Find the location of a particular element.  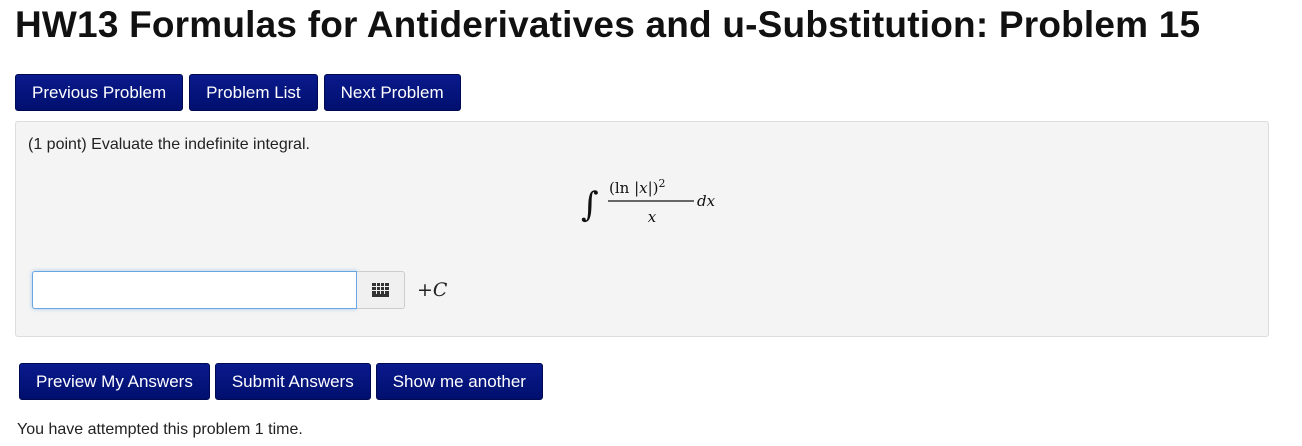

integral-sign: ∫ is located at coordinates (590, 205).